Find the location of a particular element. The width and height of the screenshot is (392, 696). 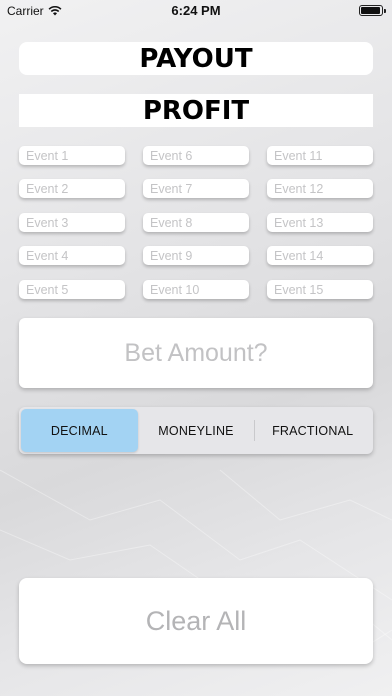

event-5-input is located at coordinates (72, 289).